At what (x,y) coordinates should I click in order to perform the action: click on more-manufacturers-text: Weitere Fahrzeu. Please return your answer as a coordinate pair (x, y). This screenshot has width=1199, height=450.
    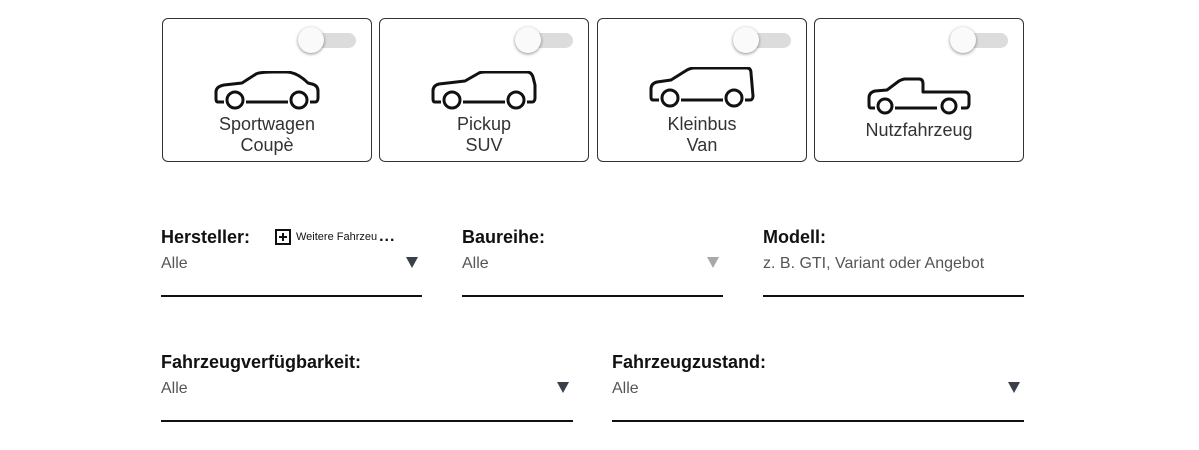
    Looking at the image, I should click on (337, 237).